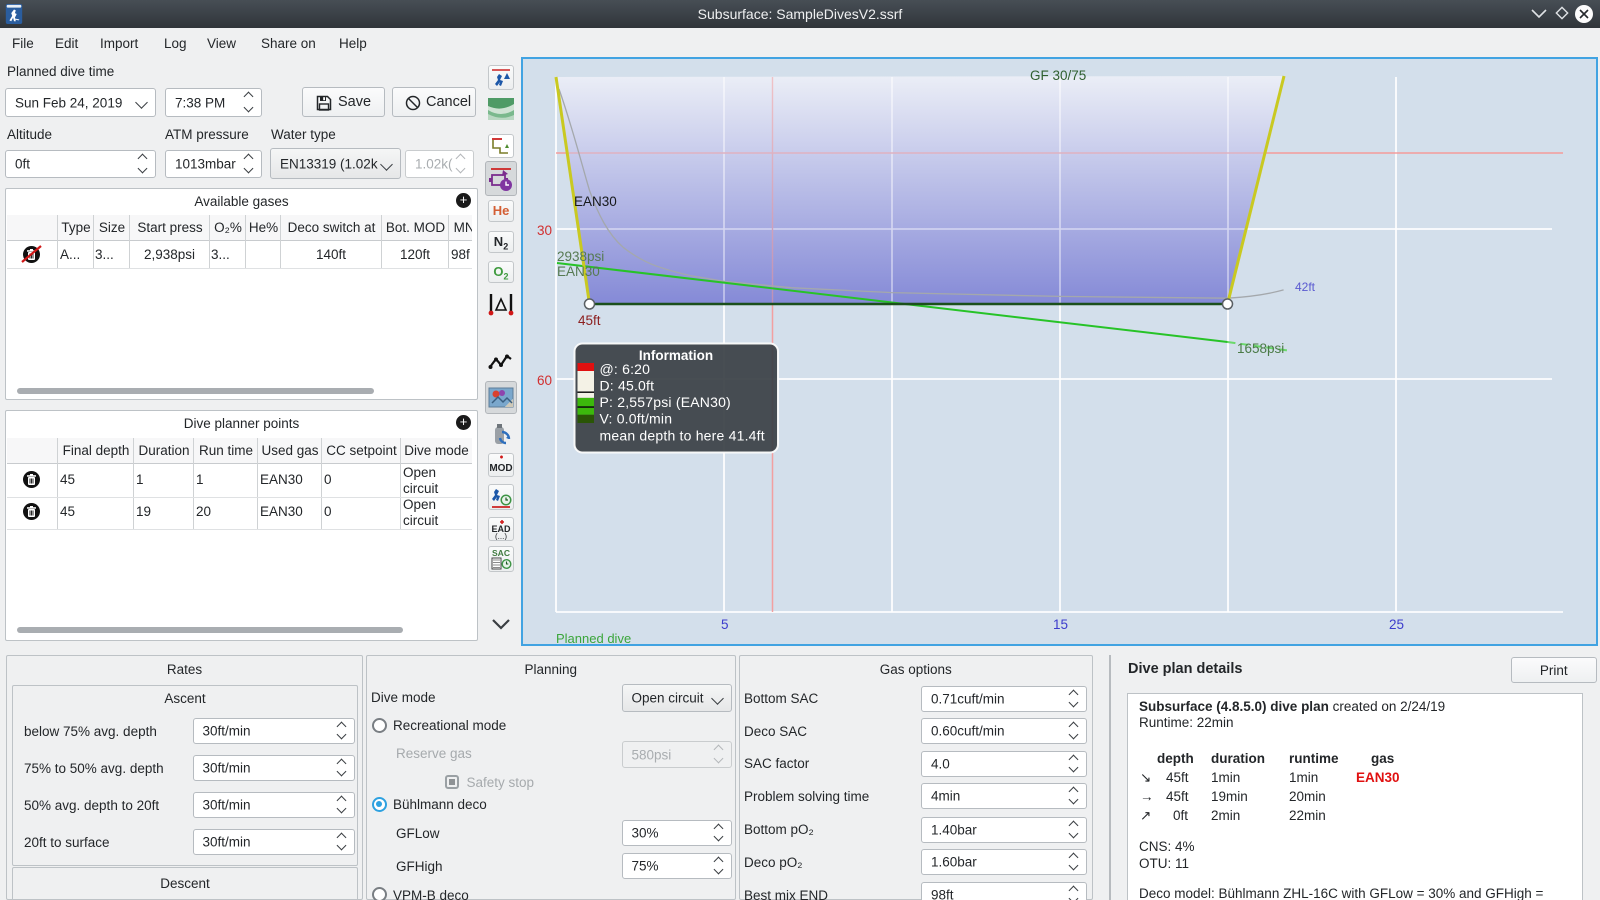  What do you see at coordinates (682, 436) in the screenshot?
I see `svg-text: mean depth to here 41.4ft` at bounding box center [682, 436].